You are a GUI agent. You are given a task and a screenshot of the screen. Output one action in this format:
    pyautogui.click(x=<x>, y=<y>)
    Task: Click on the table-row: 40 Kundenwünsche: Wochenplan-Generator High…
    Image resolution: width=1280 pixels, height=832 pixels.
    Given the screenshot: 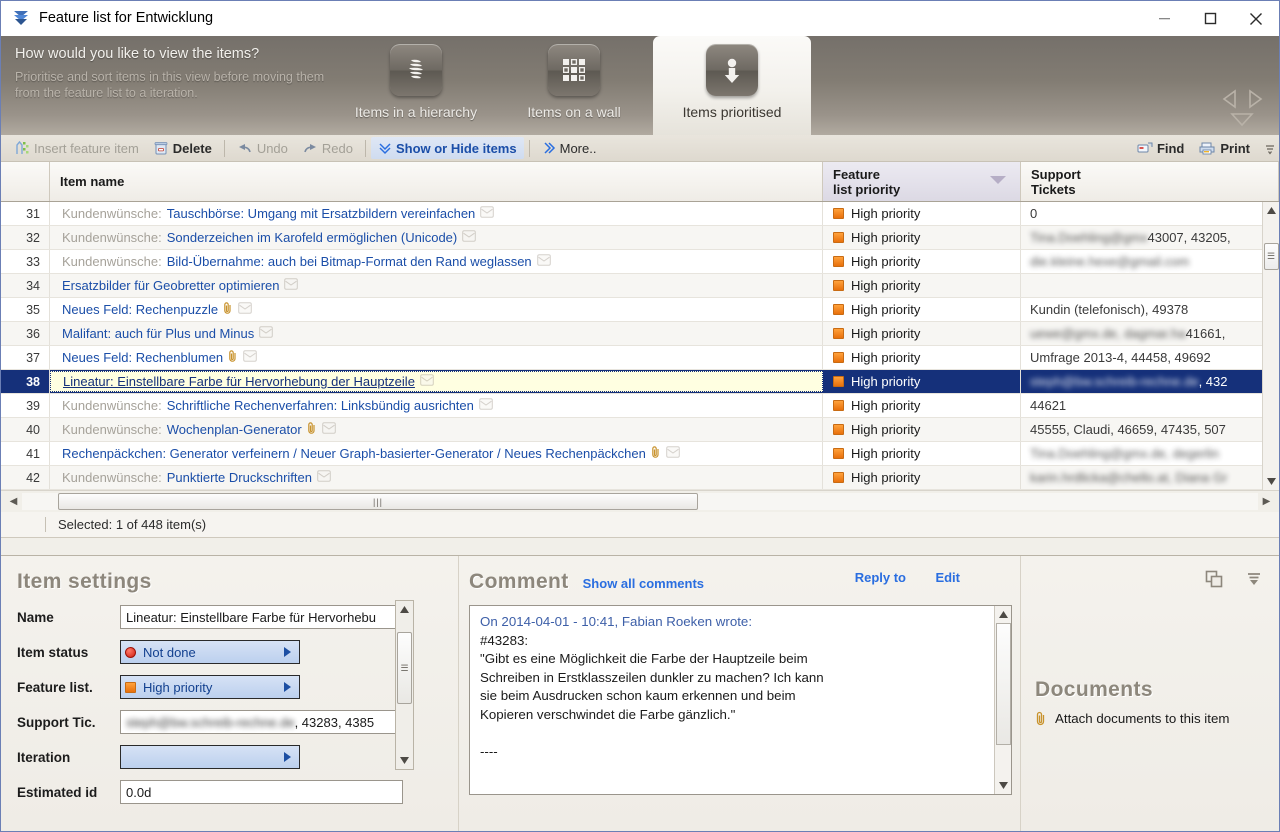 What is the action you would take?
    pyautogui.click(x=640, y=430)
    